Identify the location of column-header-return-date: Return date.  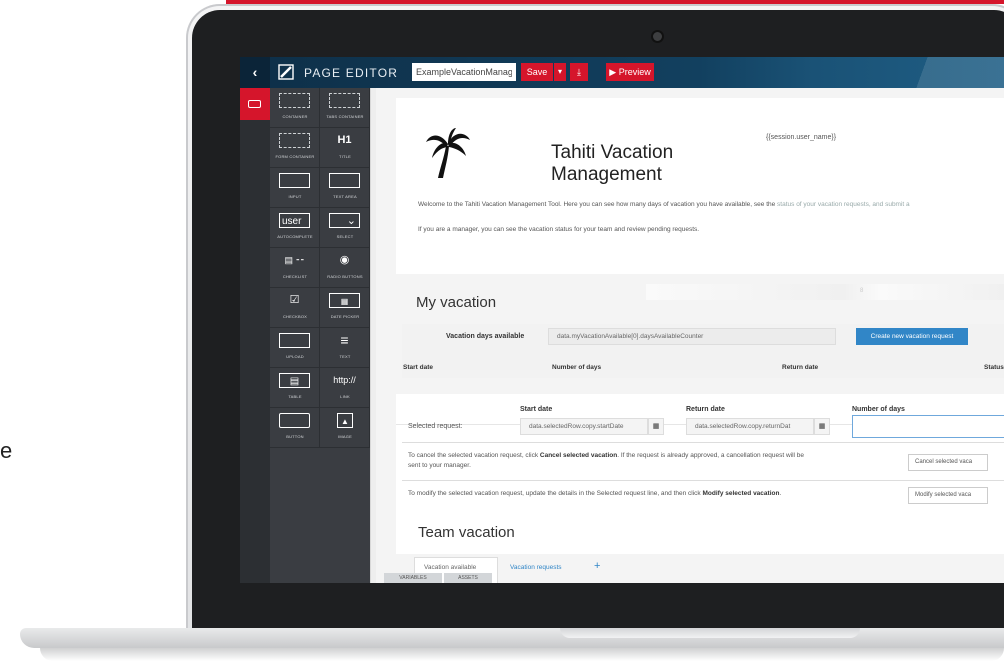
(800, 367).